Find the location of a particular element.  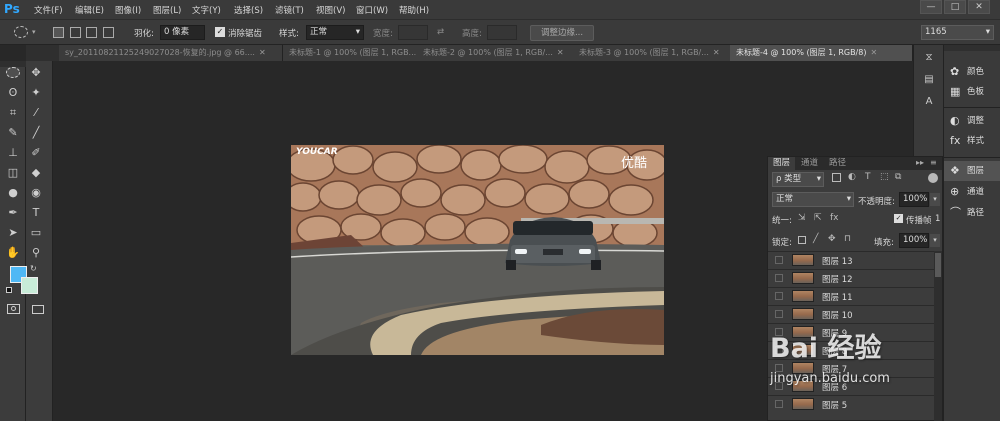

fill-input: 100% is located at coordinates (914, 240).